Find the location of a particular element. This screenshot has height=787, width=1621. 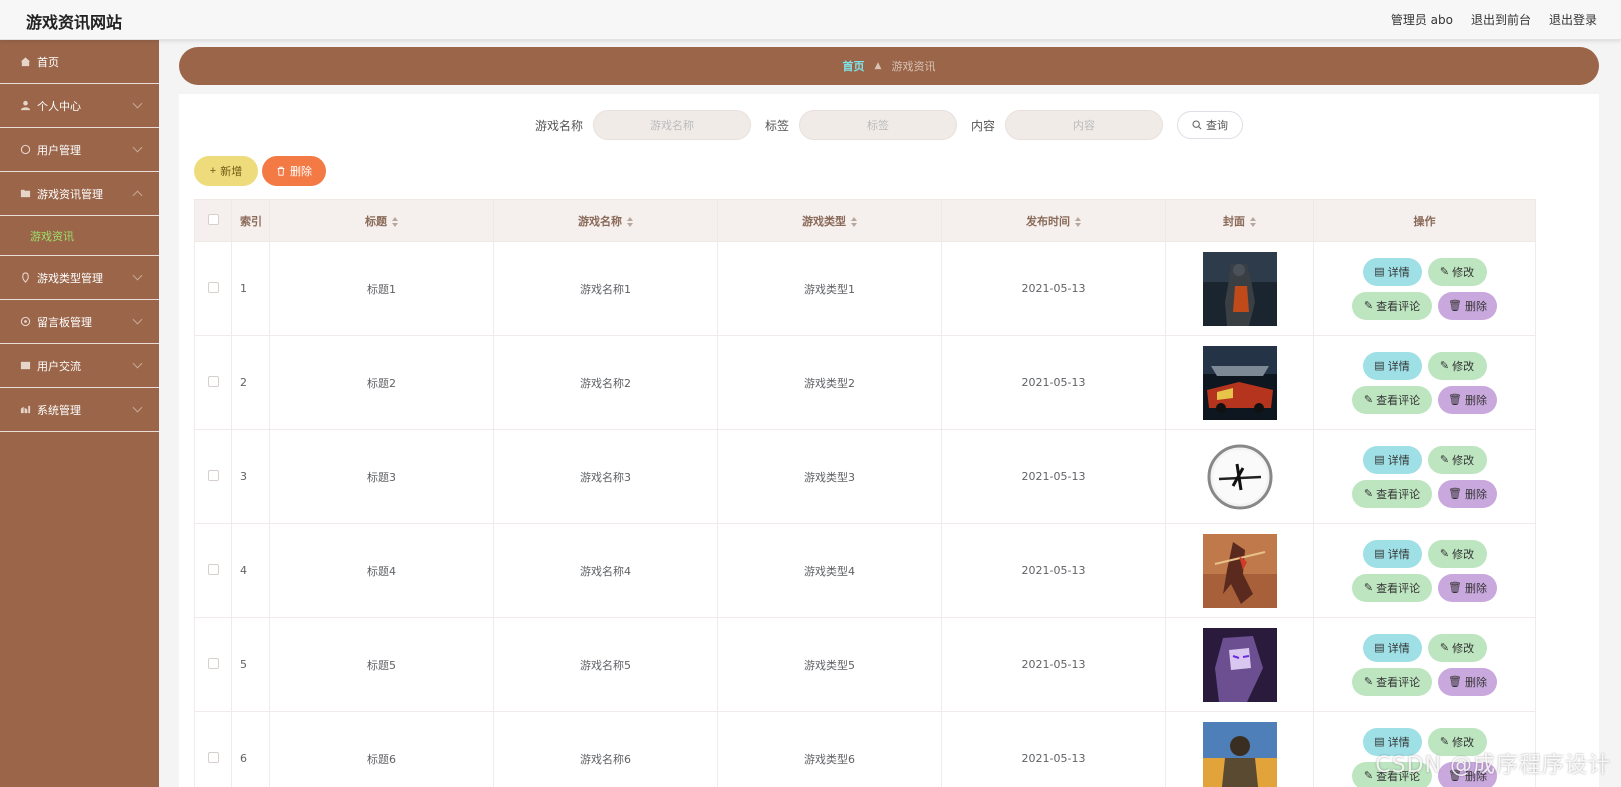

sidebar-item-home: 首页 is located at coordinates (79, 62).